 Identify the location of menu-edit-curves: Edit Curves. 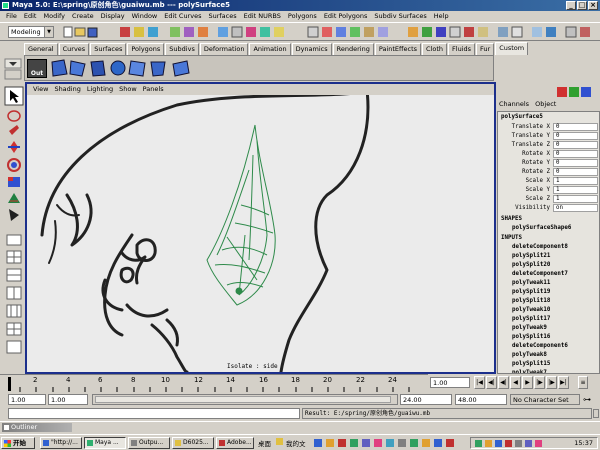
(183, 16).